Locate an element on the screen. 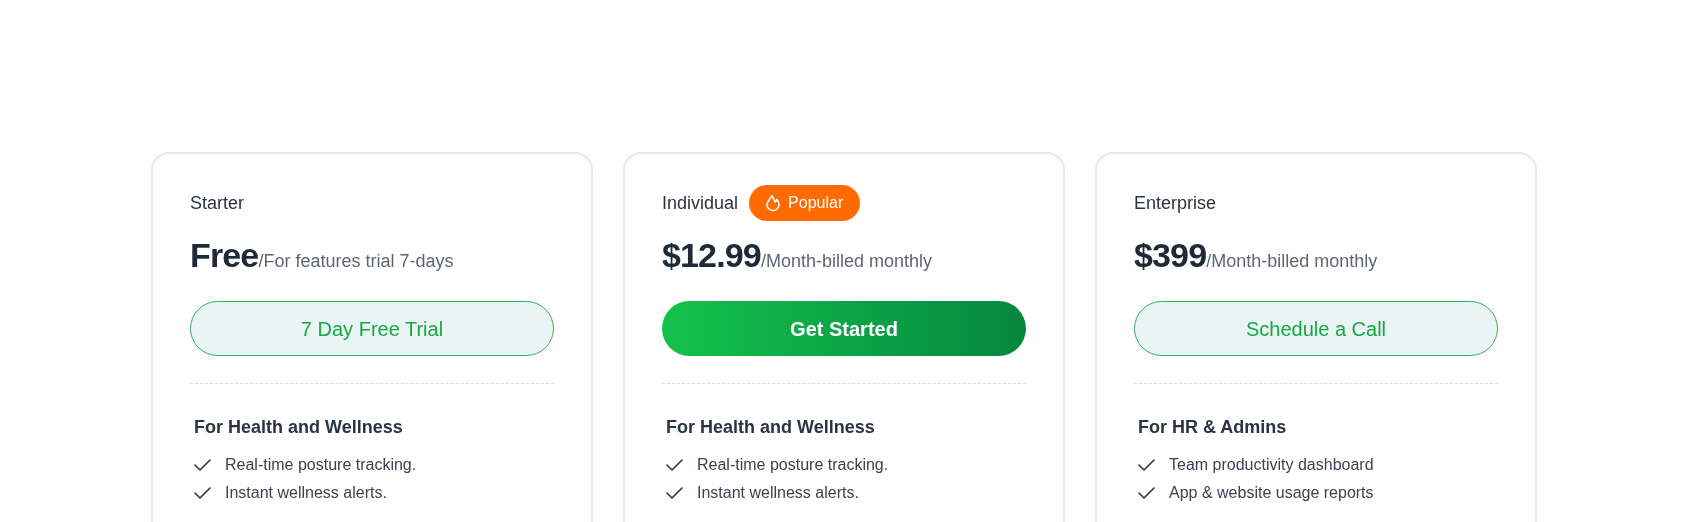 This screenshot has width=1688, height=522. flame-icon is located at coordinates (773, 203).